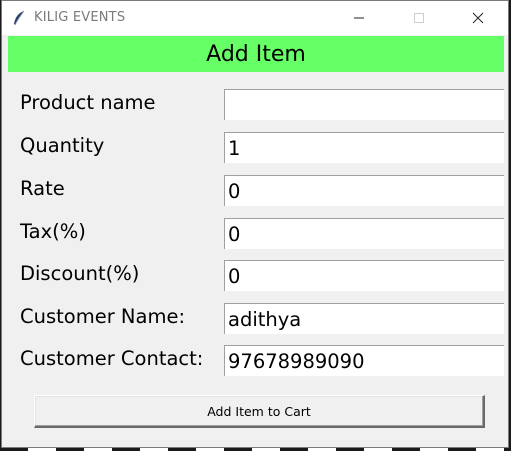 The width and height of the screenshot is (511, 451). I want to click on customer-name-label: Customer Name:, so click(103, 316).